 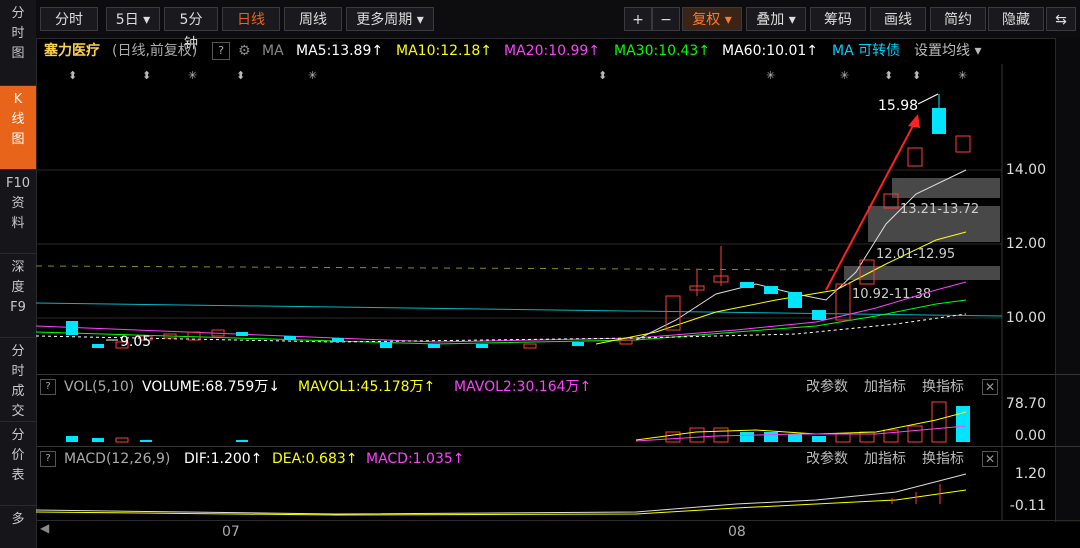 I want to click on zone1-label: 13.21-13.72, so click(x=939, y=209).